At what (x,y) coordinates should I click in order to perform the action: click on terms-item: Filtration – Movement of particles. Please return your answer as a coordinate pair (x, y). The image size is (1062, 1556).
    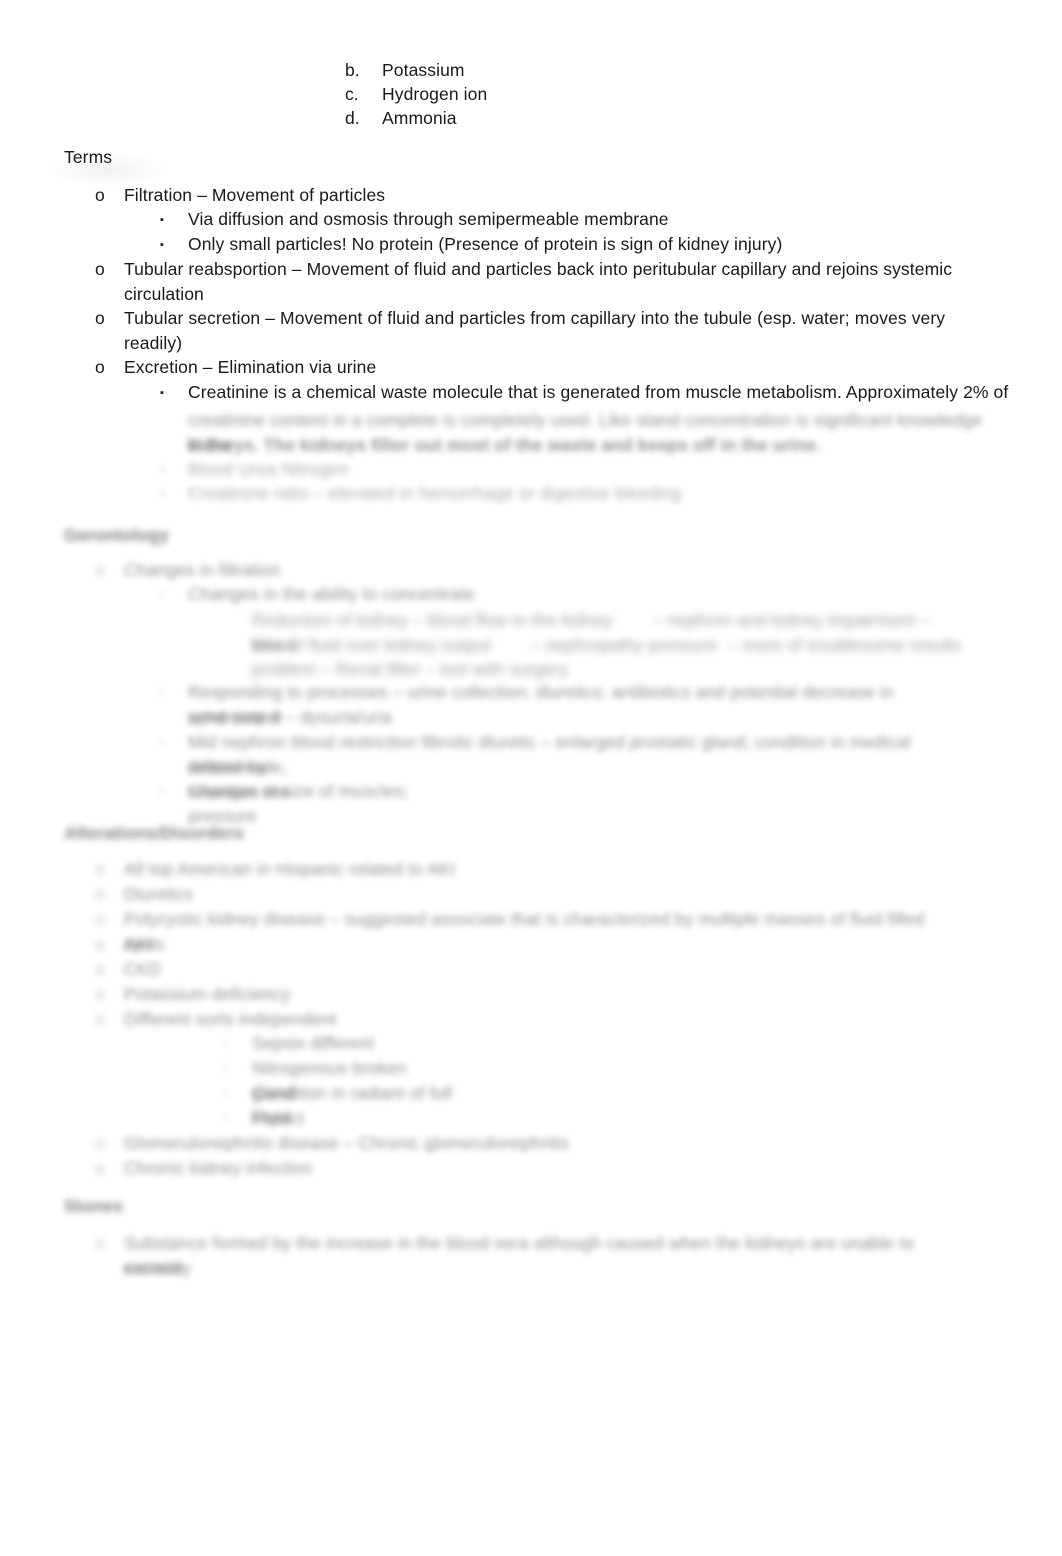
    Looking at the image, I should click on (255, 195).